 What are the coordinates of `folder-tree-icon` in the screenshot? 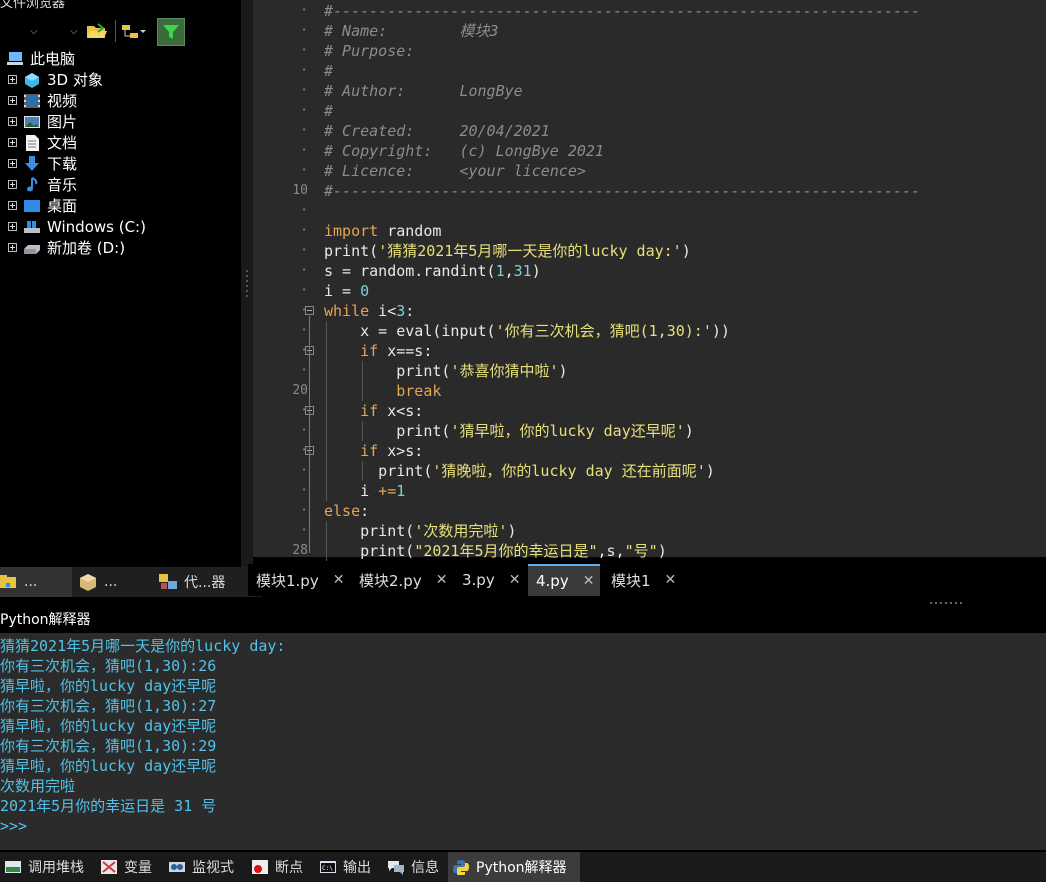 It's located at (134, 31).